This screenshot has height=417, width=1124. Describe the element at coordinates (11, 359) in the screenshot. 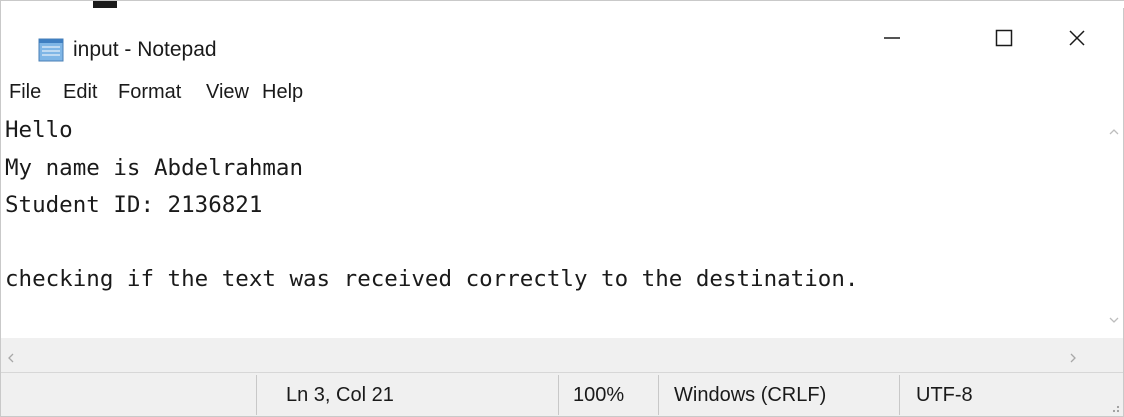

I see `chevron-left-icon` at that location.